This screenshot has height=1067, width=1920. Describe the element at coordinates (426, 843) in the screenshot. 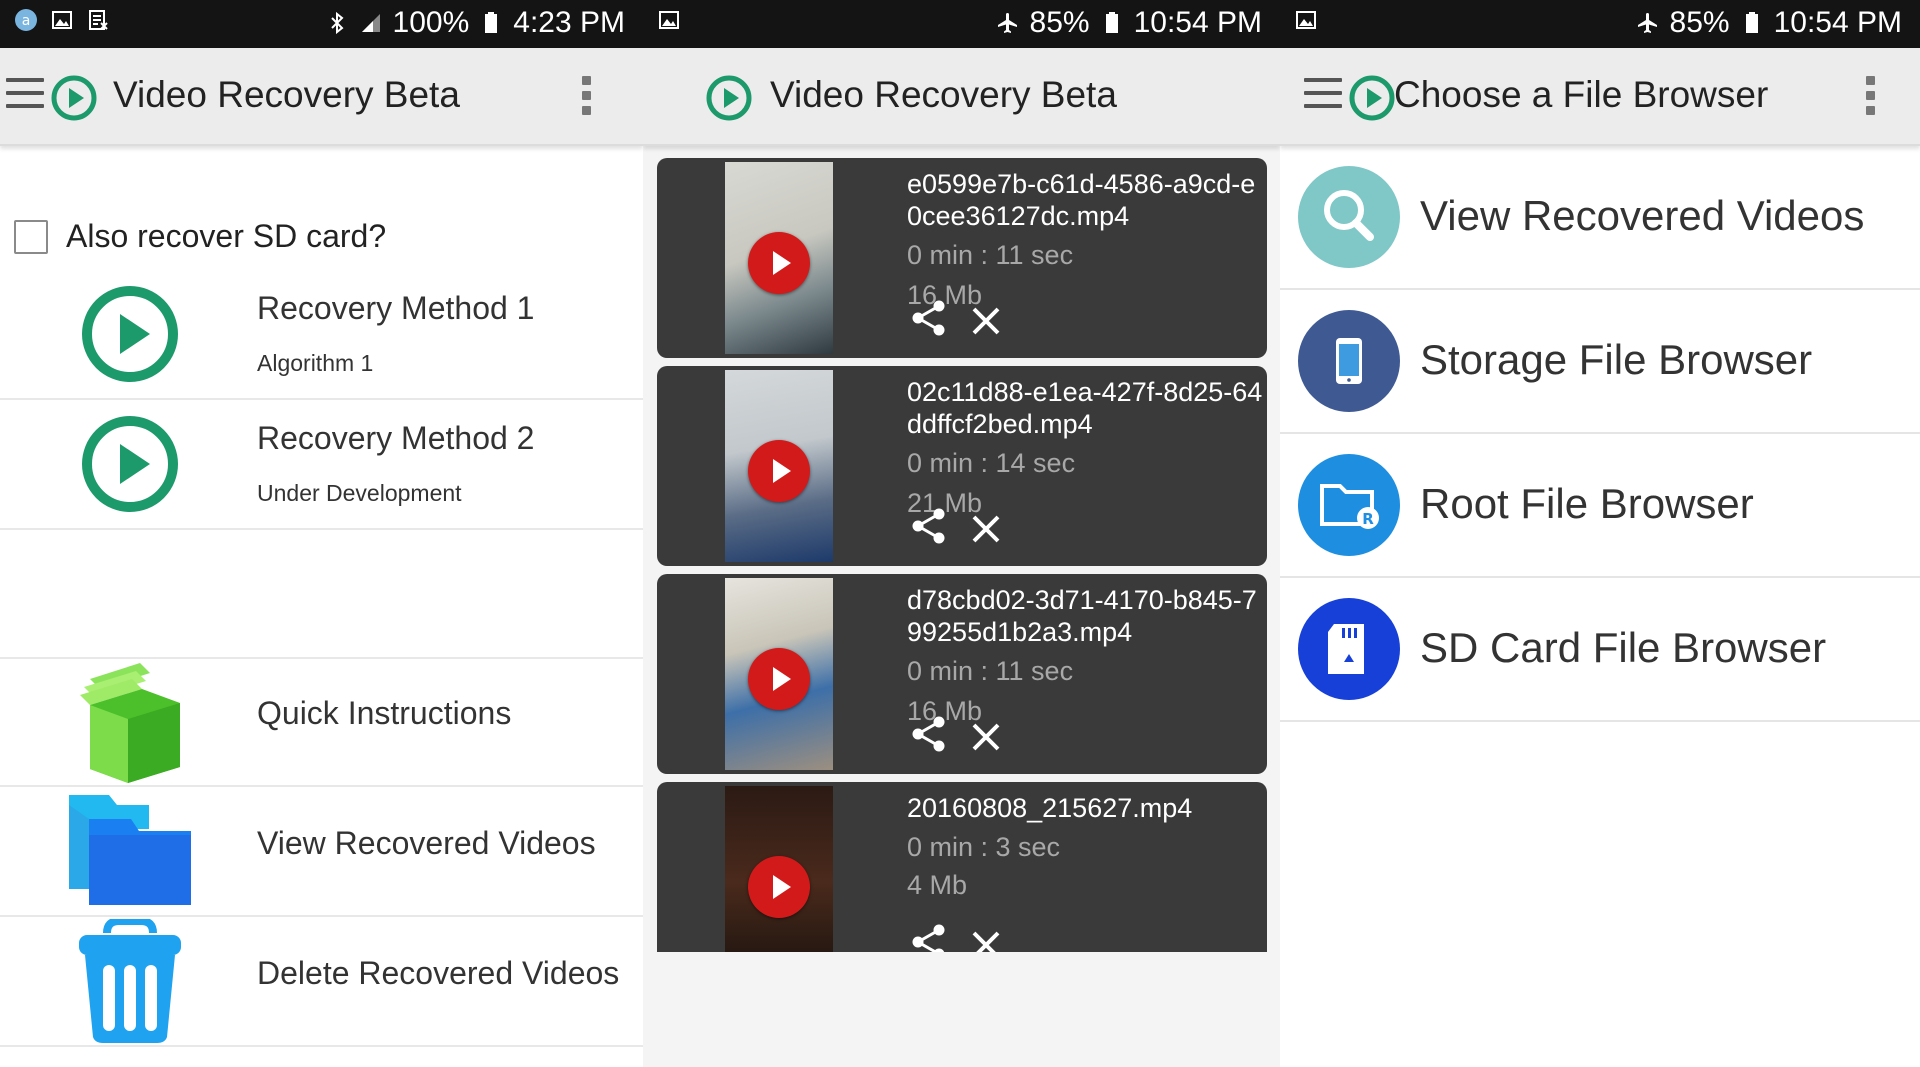

I see `action-title: View Recovered Videos` at that location.